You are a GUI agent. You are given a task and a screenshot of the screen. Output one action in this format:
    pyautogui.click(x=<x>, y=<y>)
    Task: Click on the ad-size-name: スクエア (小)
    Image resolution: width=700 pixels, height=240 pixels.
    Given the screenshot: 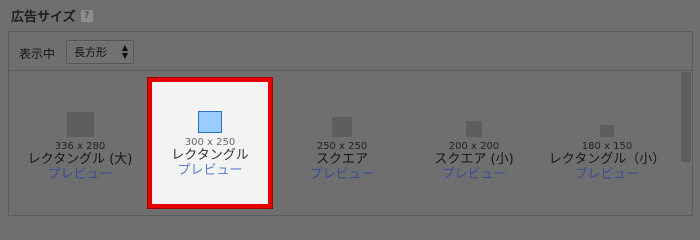 What is the action you would take?
    pyautogui.click(x=474, y=159)
    